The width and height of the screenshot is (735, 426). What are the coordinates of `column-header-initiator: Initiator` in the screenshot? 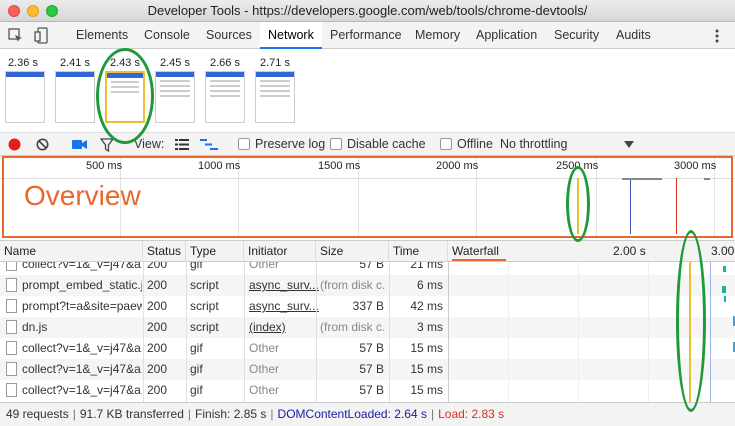 It's located at (280, 251).